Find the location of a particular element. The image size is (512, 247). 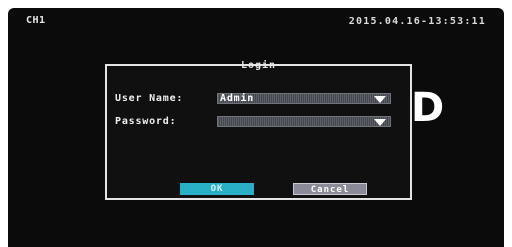

ok-button: OK is located at coordinates (217, 189).